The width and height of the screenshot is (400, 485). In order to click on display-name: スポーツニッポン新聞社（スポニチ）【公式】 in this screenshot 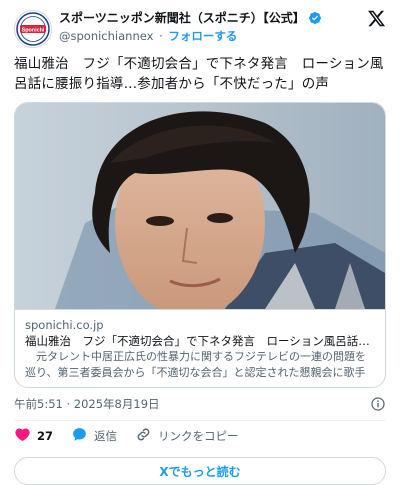, I will do `click(182, 18)`.